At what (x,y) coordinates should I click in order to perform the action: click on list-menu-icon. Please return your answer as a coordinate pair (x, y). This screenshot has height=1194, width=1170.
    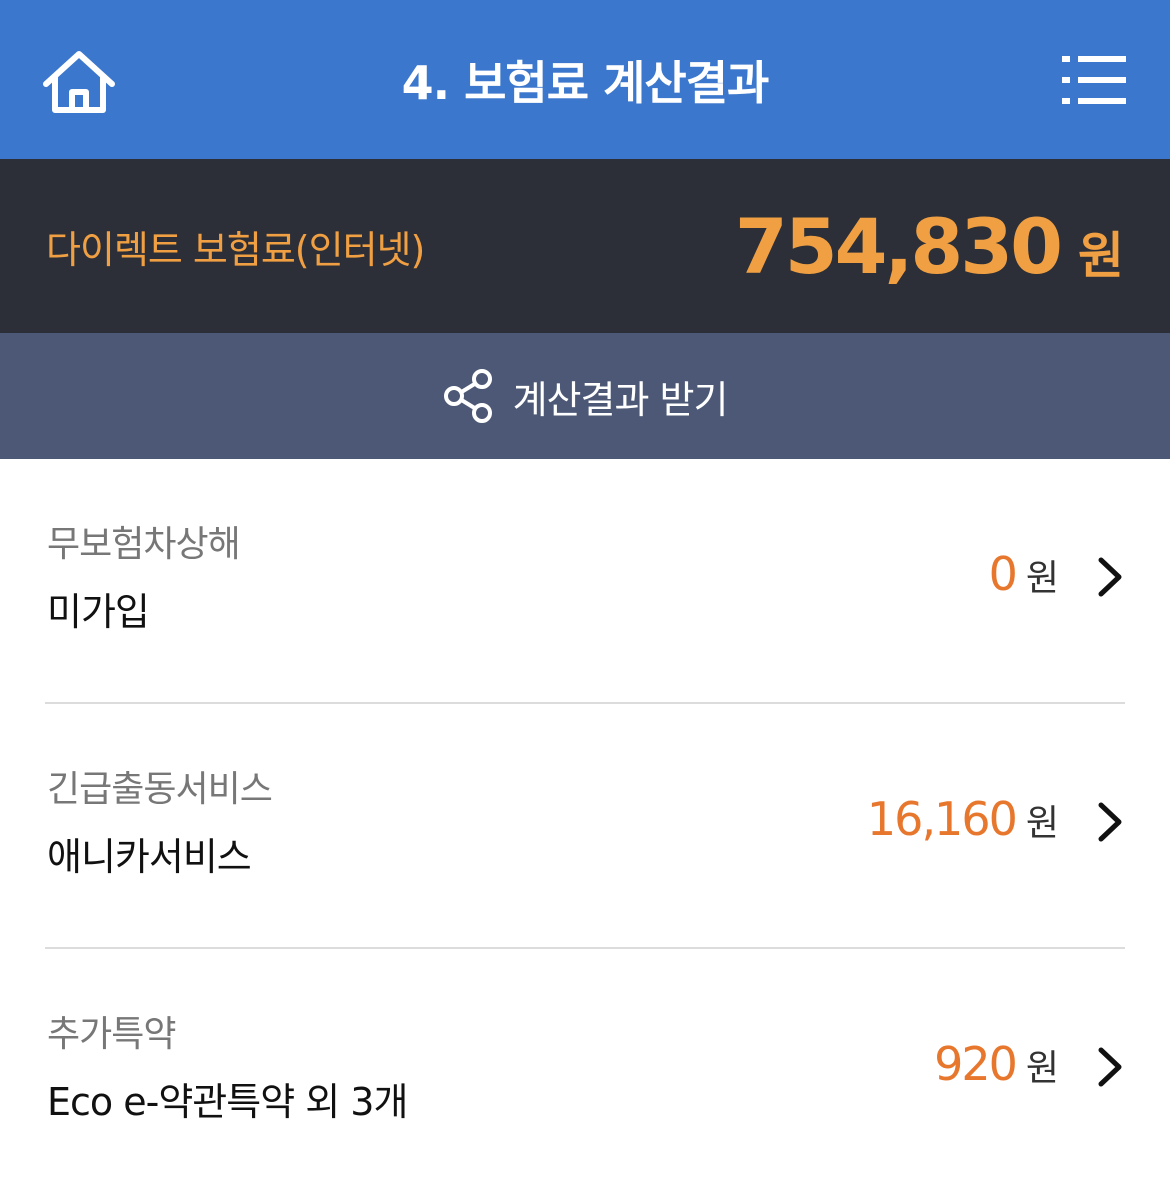
    Looking at the image, I should click on (1094, 80).